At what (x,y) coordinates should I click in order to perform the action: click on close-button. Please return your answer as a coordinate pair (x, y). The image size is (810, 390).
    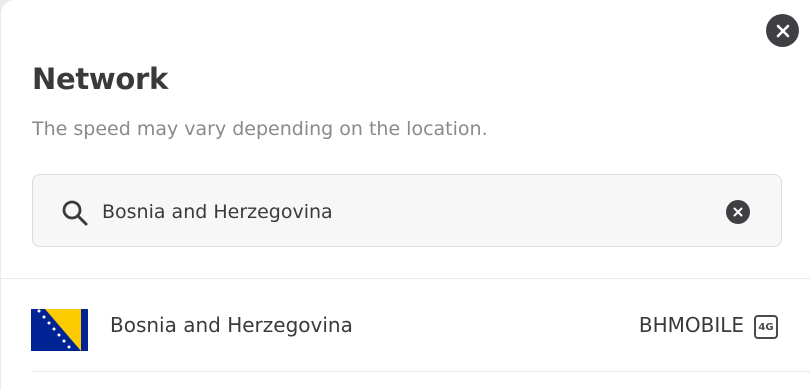
    Looking at the image, I should click on (782, 30).